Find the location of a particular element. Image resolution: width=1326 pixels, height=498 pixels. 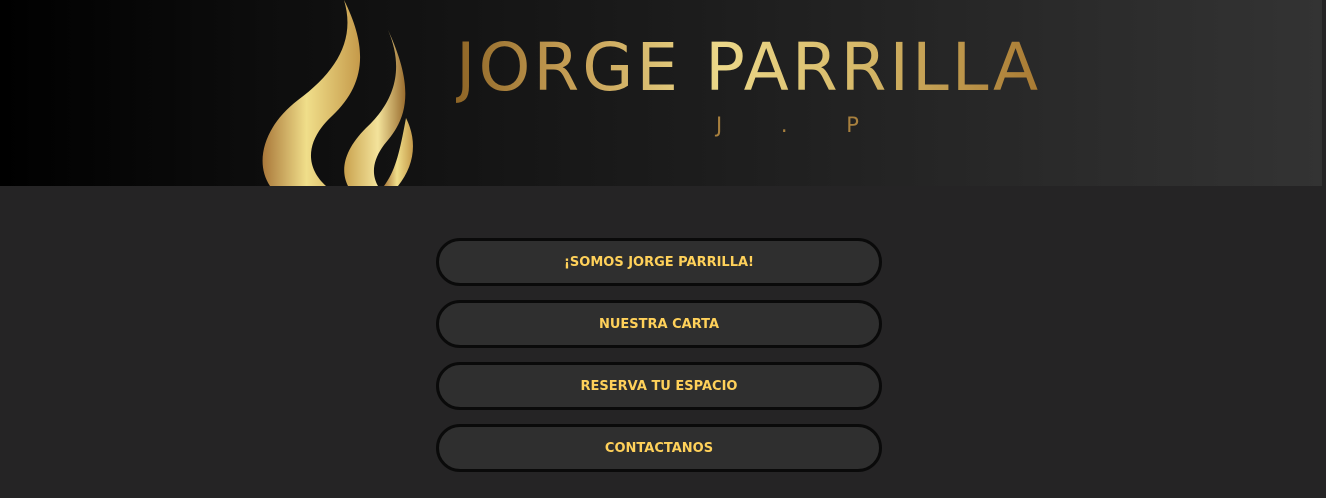

nav-button-label: CONTACTANOS is located at coordinates (659, 448).